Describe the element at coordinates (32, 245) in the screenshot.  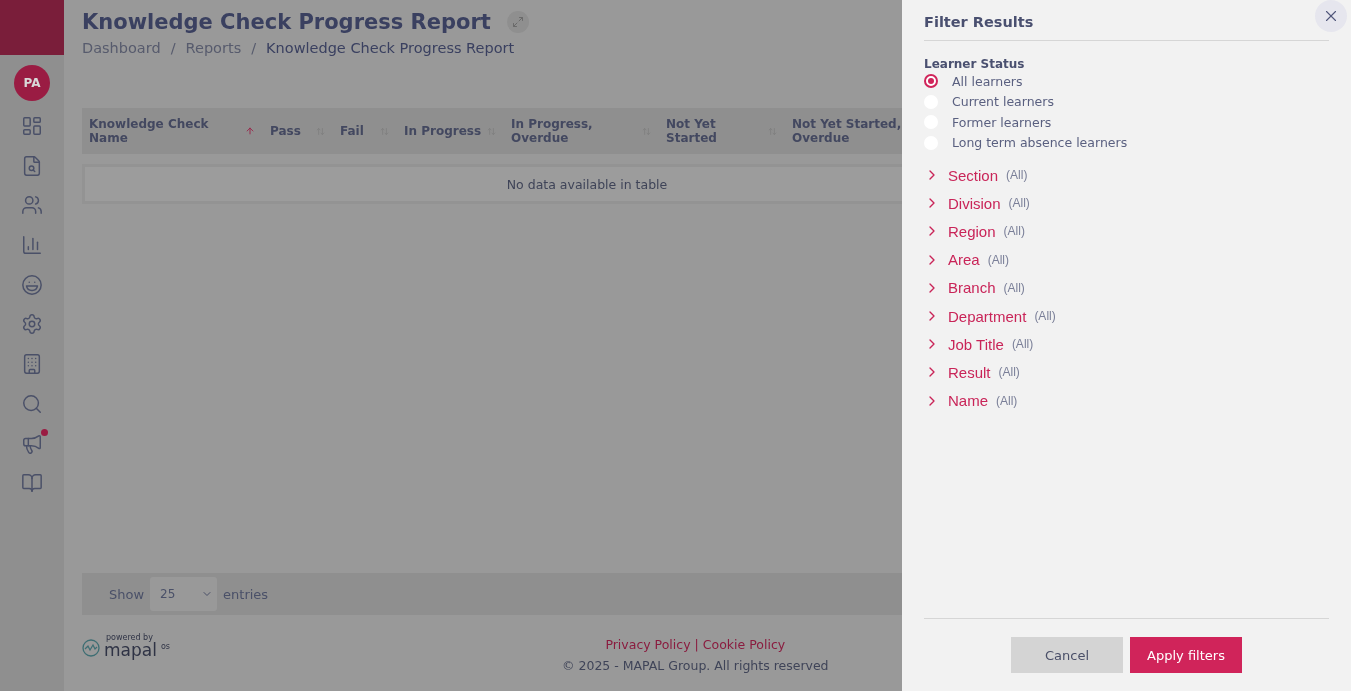
I see `bar-chart-icon` at that location.